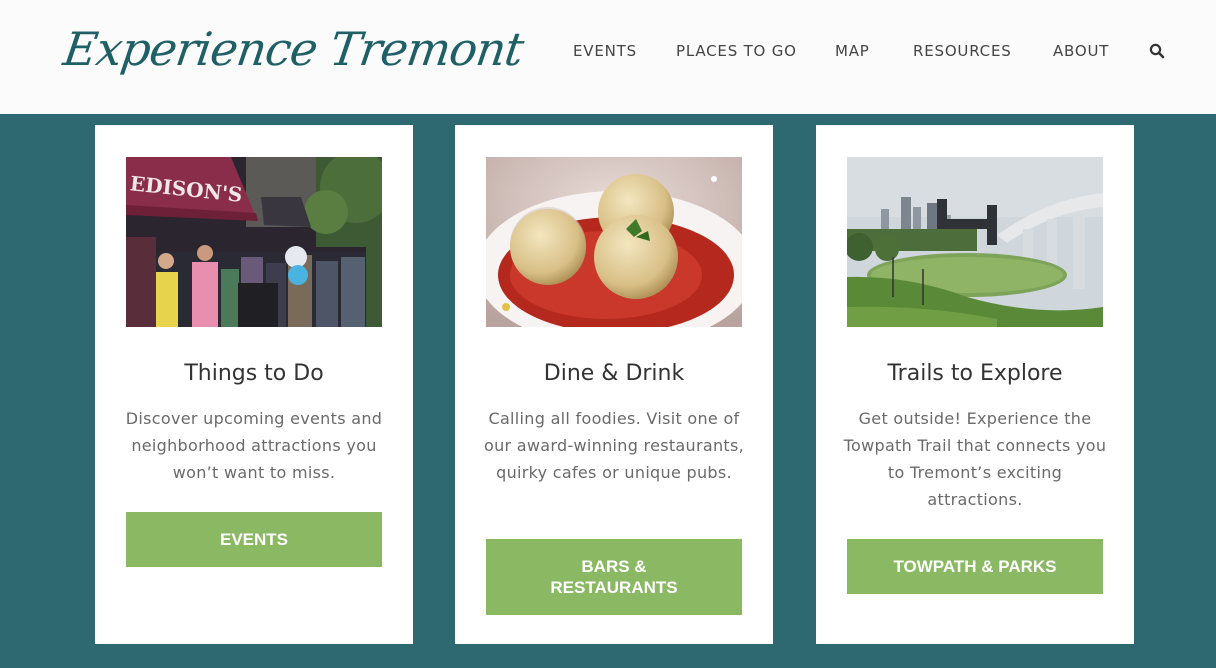 The width and height of the screenshot is (1216, 668). Describe the element at coordinates (605, 51) in the screenshot. I see `nav-item-events: EVENTS` at that location.